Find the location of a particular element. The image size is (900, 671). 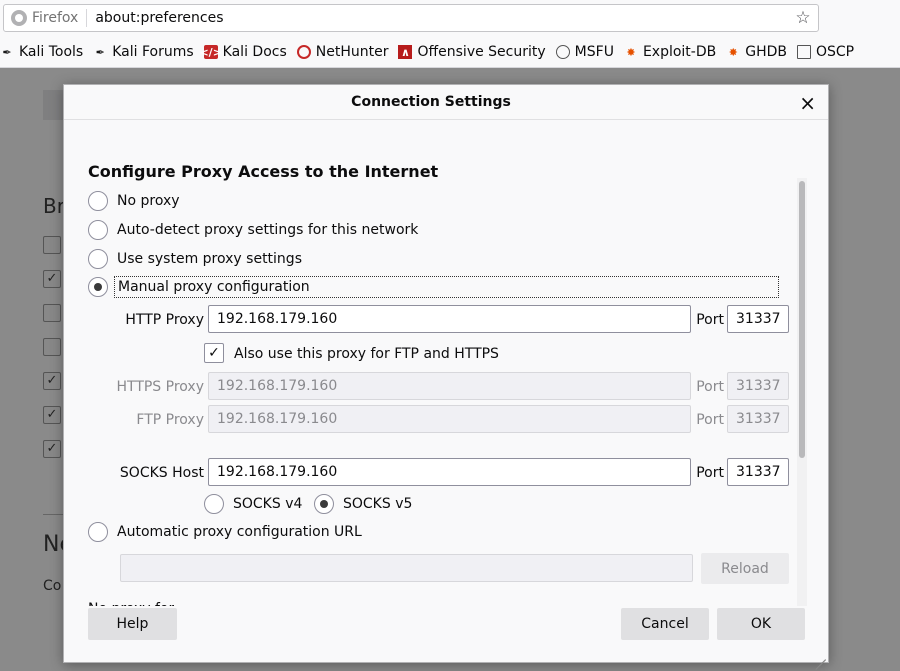

https-proxy-label: HTTPS Proxy is located at coordinates (160, 387).